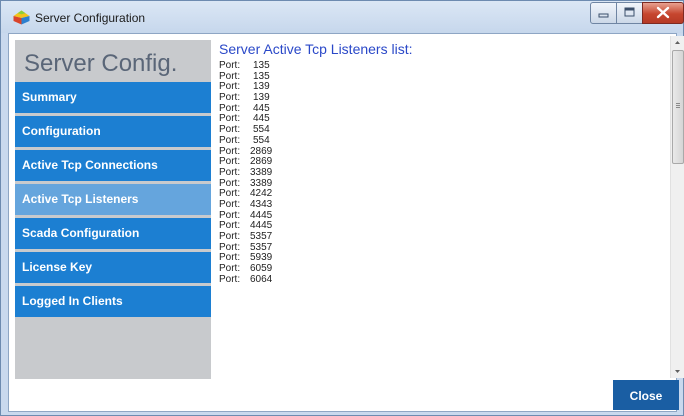  I want to click on vertical-scrollbar, so click(677, 207).